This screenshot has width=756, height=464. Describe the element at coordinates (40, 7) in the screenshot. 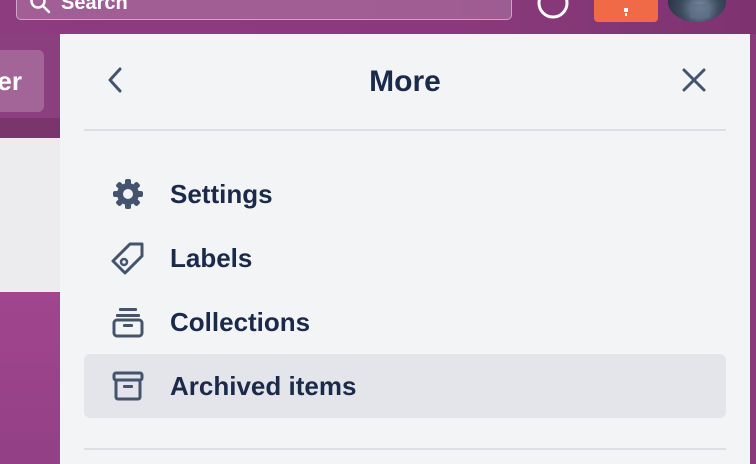

I see `search-icon` at that location.